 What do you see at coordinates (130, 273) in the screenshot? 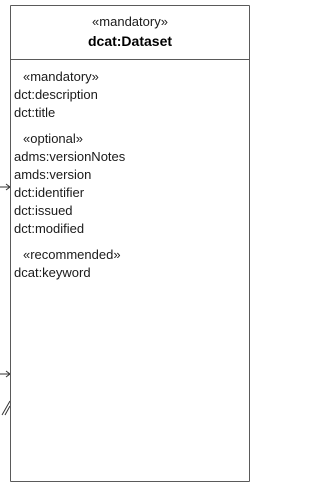
I see `attribute-item: dcat:keyword` at bounding box center [130, 273].